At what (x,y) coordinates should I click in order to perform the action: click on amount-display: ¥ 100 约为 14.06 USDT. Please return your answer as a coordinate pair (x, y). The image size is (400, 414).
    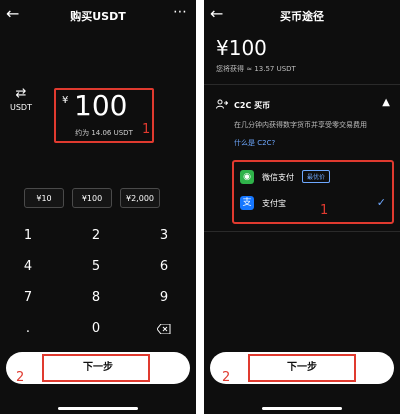
    Looking at the image, I should click on (104, 115).